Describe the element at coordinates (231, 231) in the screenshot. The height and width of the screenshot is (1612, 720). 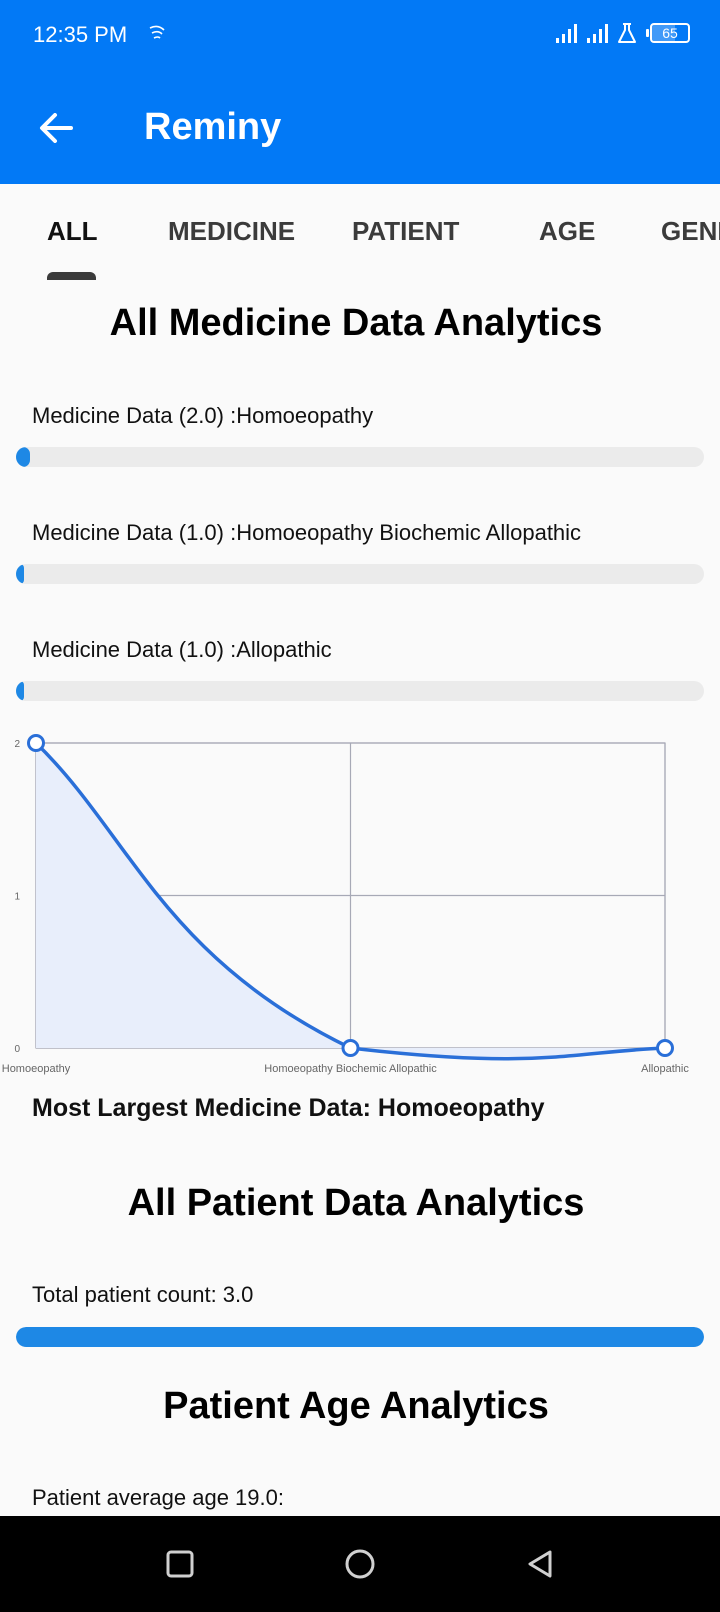
I see `tab-medicine: MEDICINE` at that location.